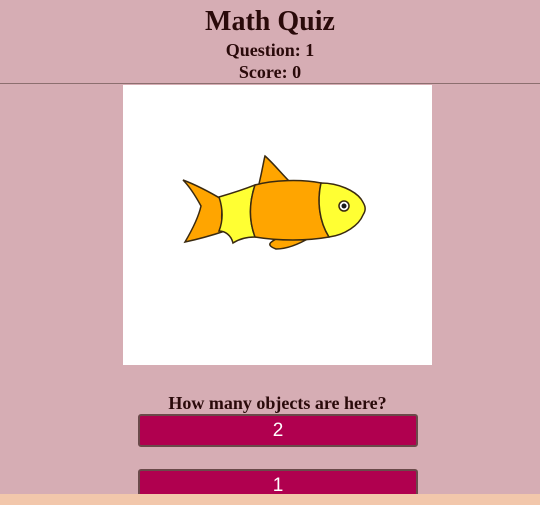 The height and width of the screenshot is (505, 540). Describe the element at coordinates (204, 211) in the screenshot. I see `fish-tail` at that location.